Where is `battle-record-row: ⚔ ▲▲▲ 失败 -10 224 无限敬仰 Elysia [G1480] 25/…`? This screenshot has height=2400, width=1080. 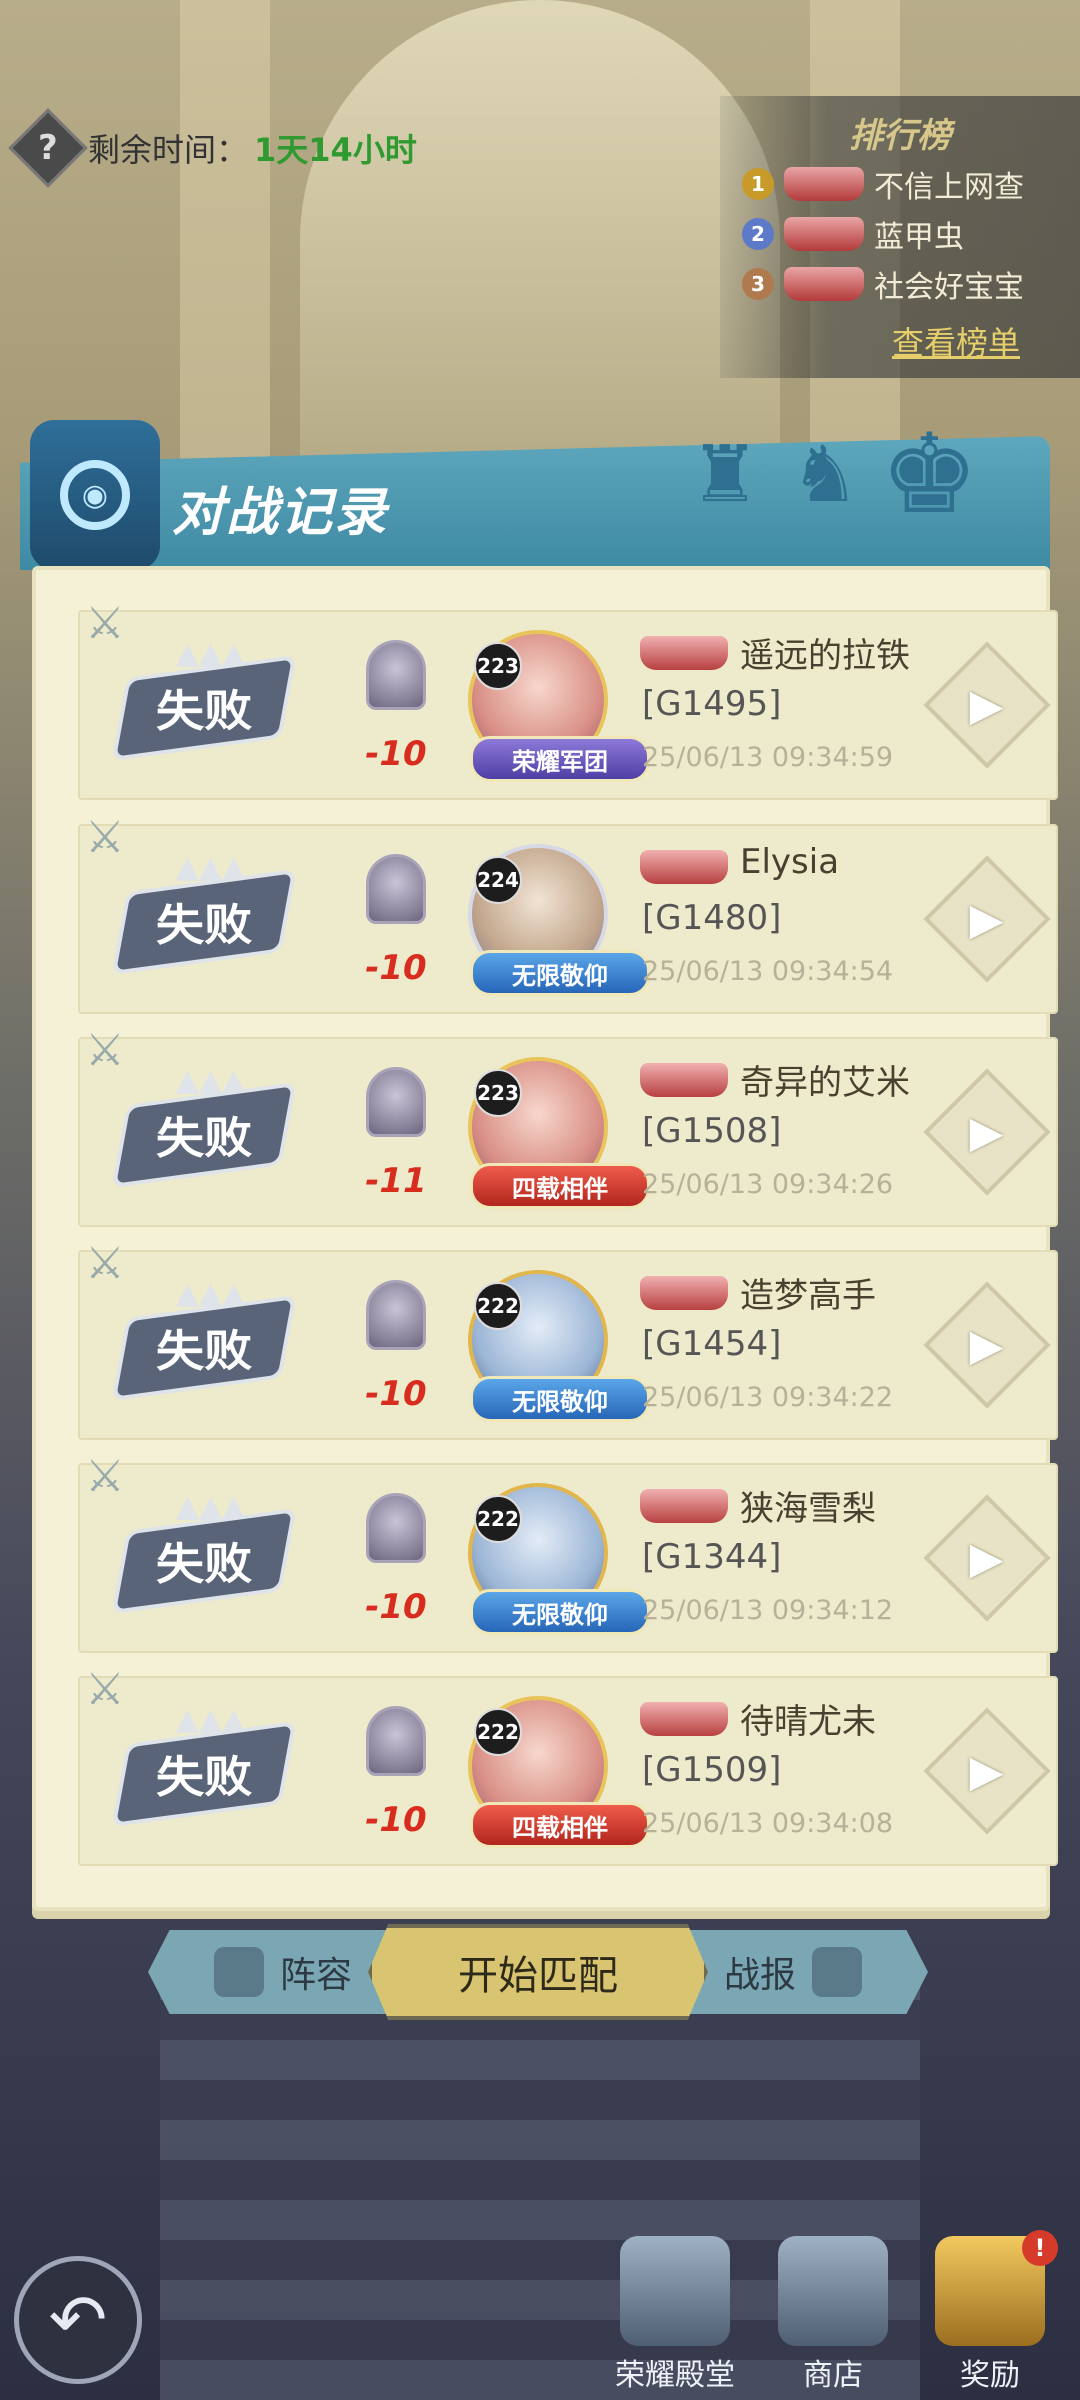
battle-record-row: ⚔ ▲▲▲ 失败 -10 224 无限敬仰 Elysia [G1480] 25/… is located at coordinates (568, 913).